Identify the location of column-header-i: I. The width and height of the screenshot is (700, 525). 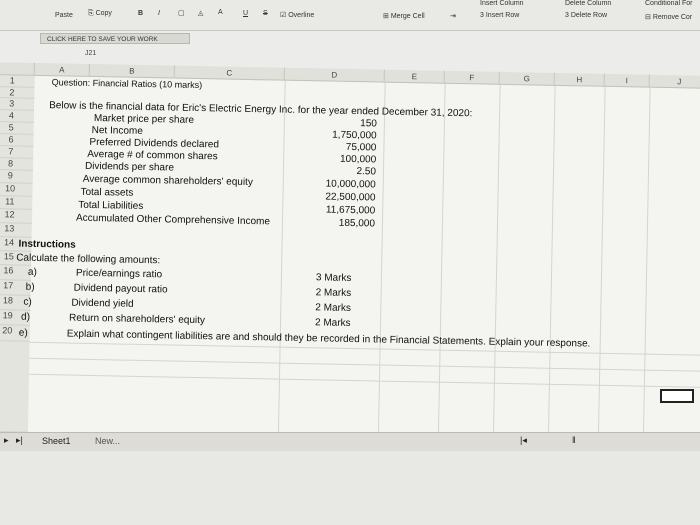
(627, 80).